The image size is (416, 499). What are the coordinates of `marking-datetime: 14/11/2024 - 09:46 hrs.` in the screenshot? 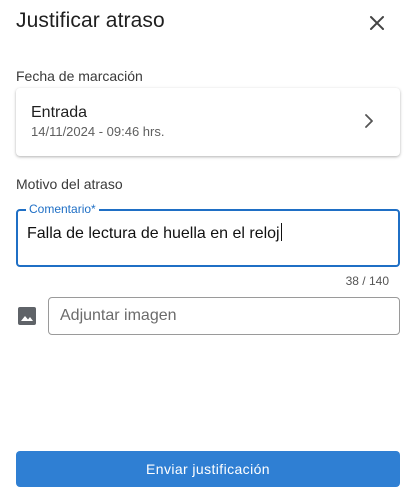 It's located at (98, 131).